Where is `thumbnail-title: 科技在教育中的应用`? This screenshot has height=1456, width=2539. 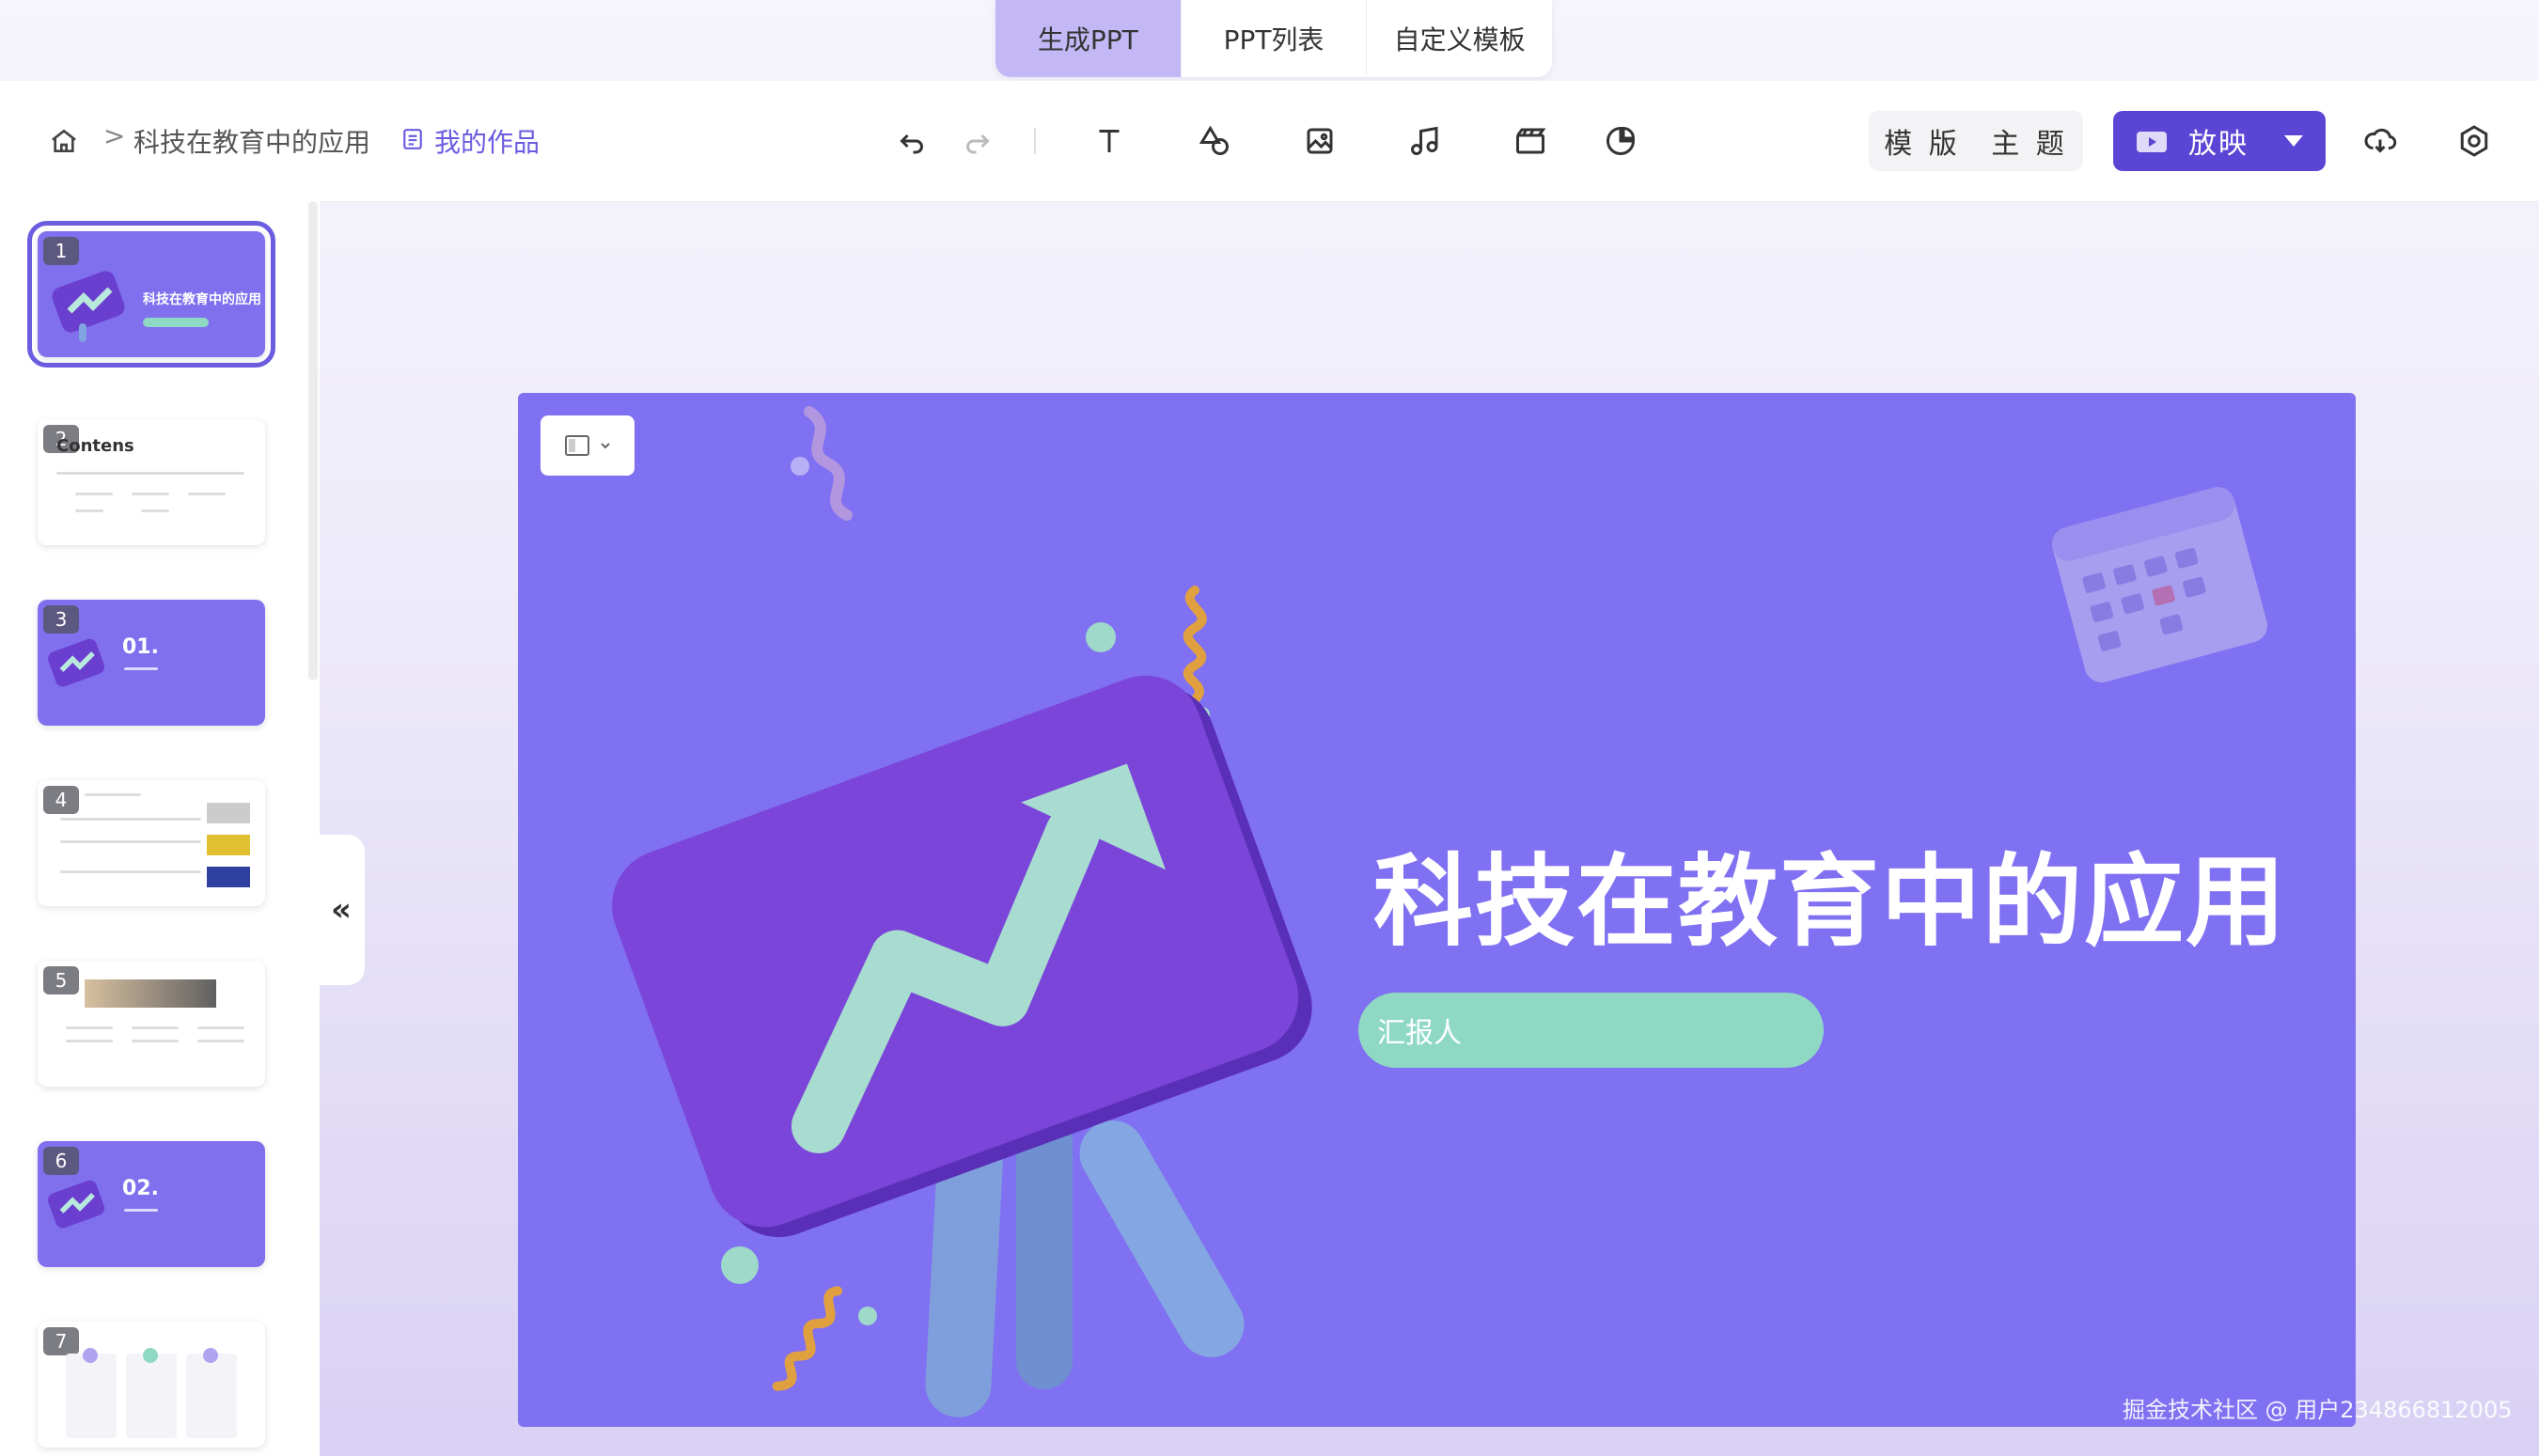 thumbnail-title: 科技在教育中的应用 is located at coordinates (202, 299).